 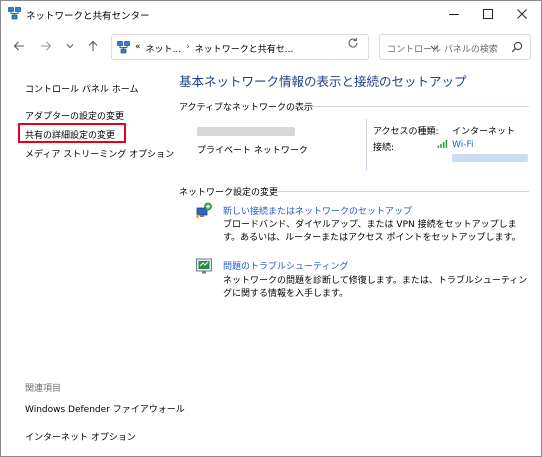 I want to click on recent-locations-button, so click(x=70, y=46).